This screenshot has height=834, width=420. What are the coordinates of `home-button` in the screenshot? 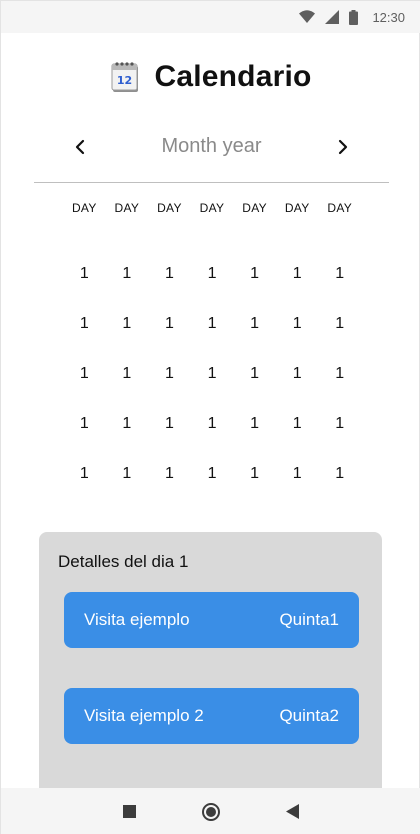 It's located at (211, 812).